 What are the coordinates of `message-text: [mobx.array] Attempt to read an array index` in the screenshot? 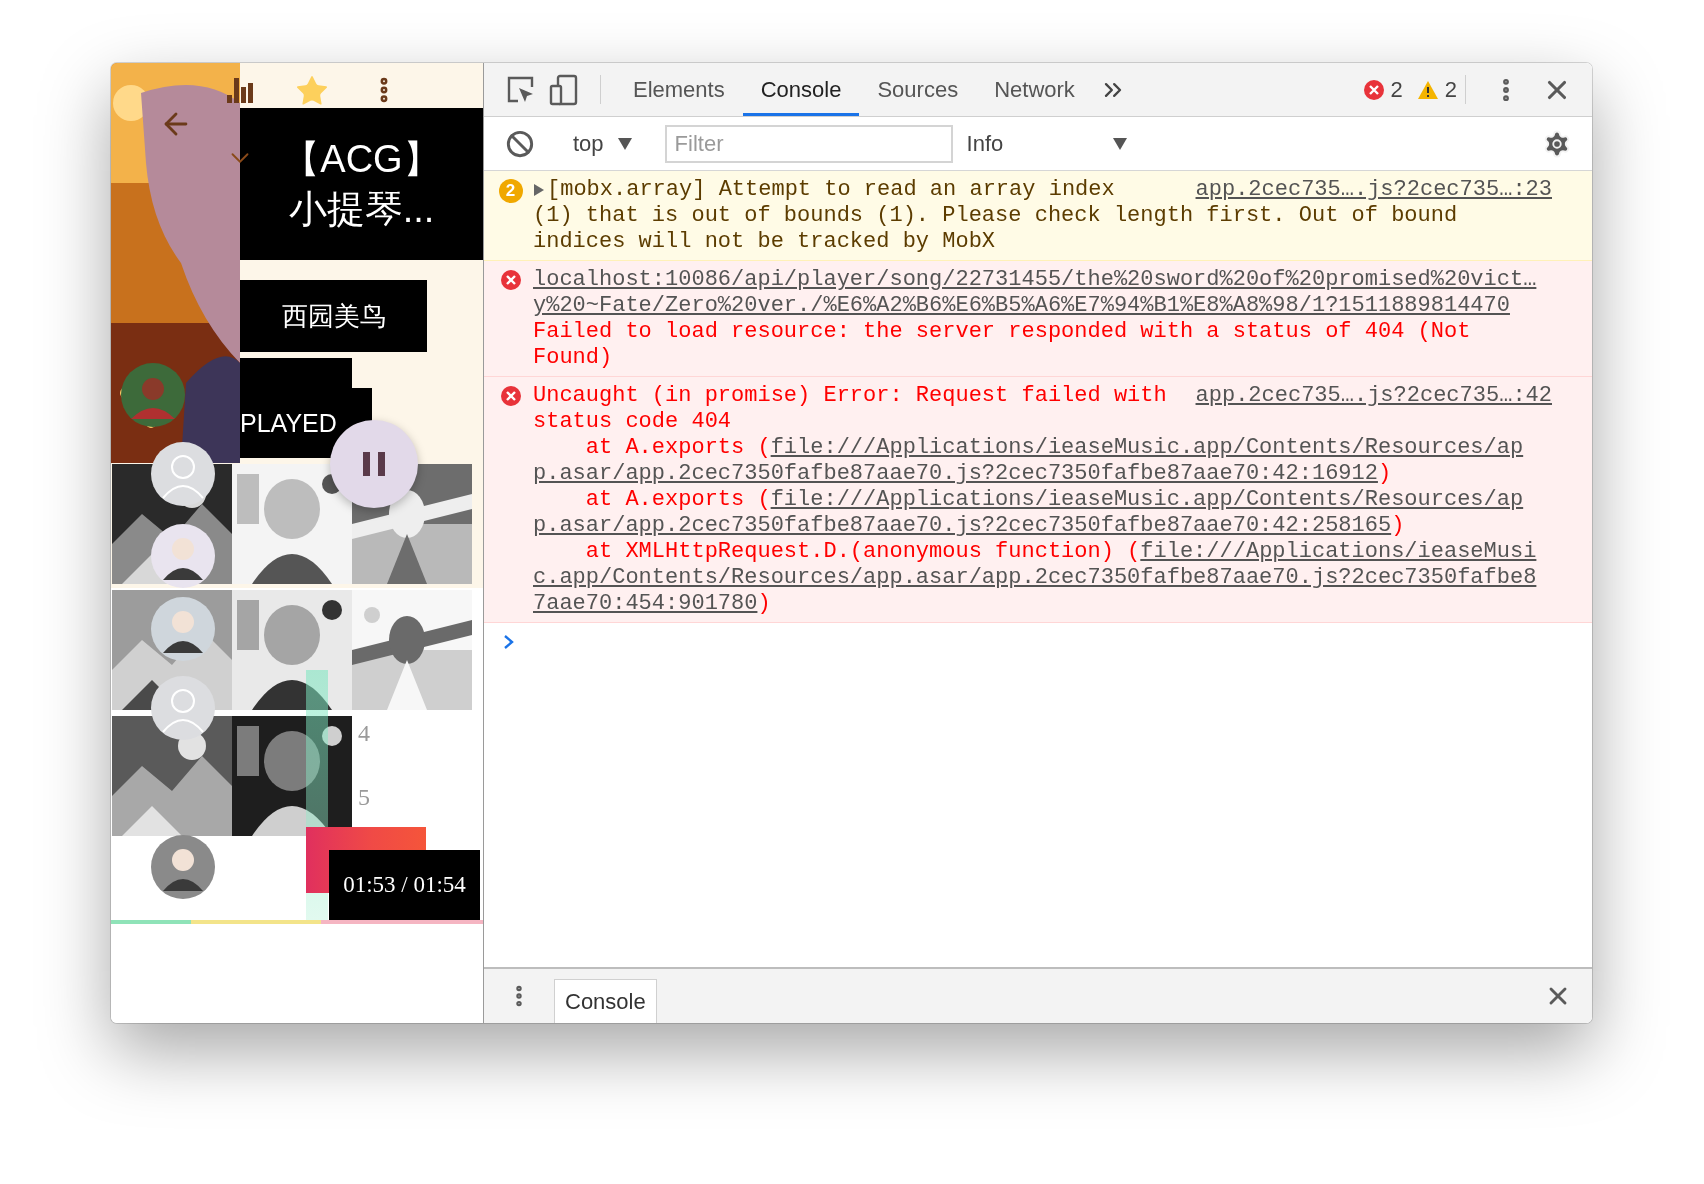 It's located at (831, 190).